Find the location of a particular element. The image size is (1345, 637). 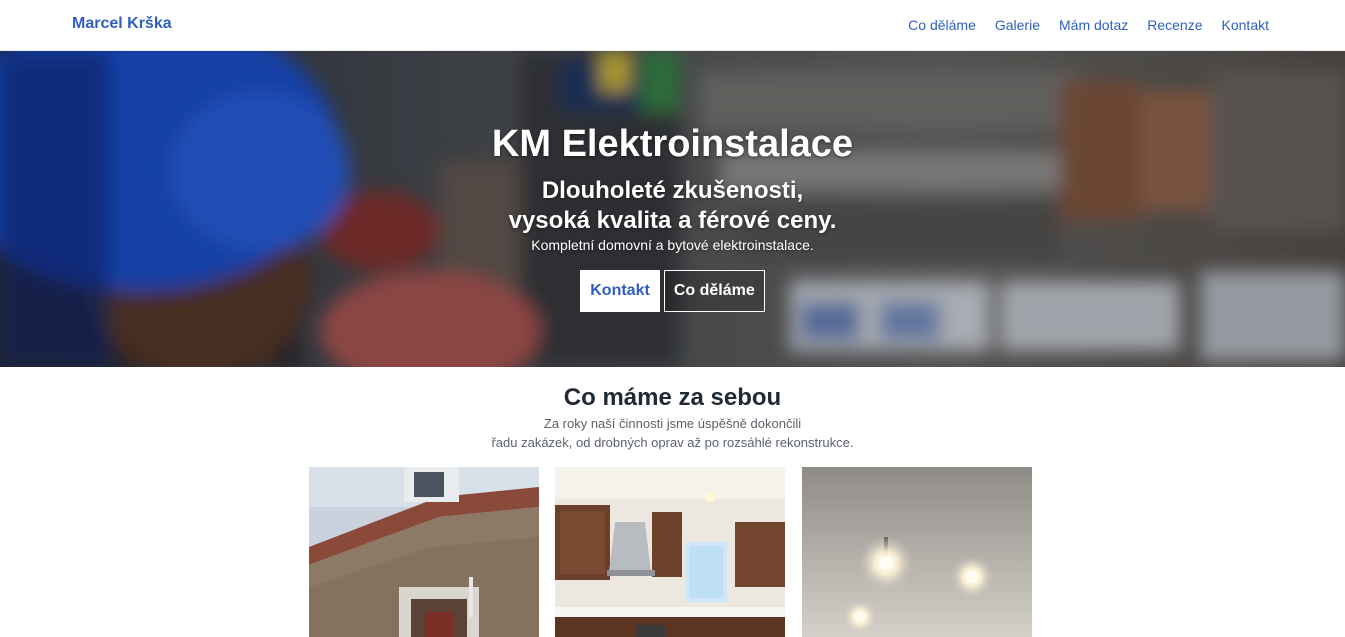

nav-link-mam-dotaz: Mám dotaz is located at coordinates (1093, 25).